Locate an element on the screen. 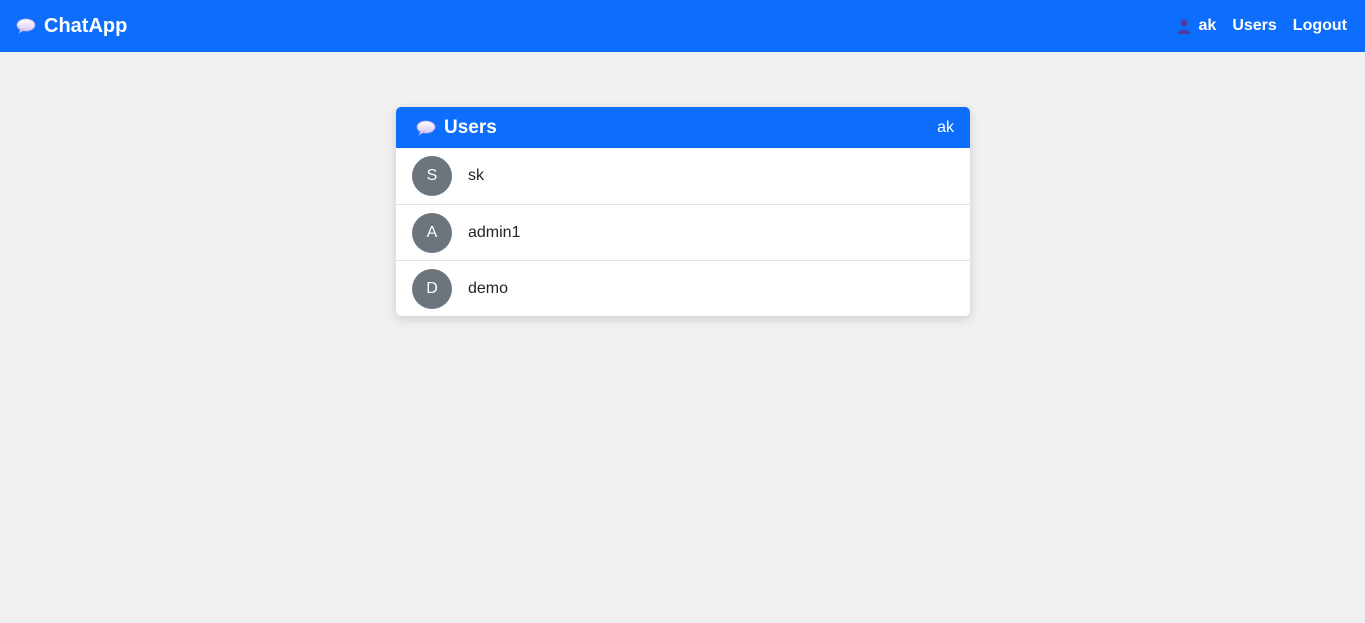  current-user: ak is located at coordinates (1196, 26).